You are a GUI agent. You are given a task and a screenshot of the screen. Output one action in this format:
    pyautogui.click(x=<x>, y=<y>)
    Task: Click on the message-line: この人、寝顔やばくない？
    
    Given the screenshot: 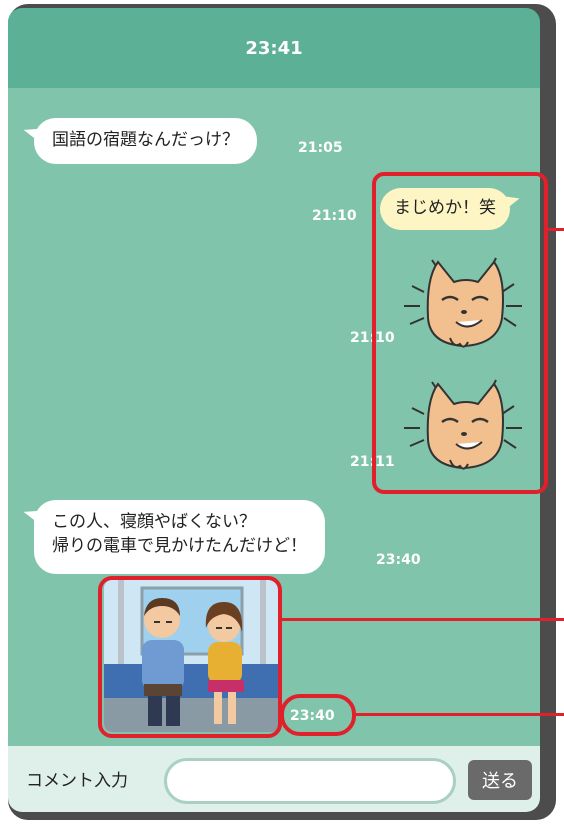 What is the action you would take?
    pyautogui.click(x=154, y=522)
    